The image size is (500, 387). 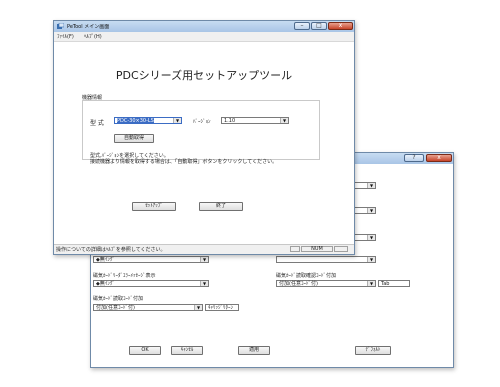 What do you see at coordinates (105, 260) in the screenshot?
I see `settings-combo-l1-value: ◆無ｲﾝｸﾞ` at bounding box center [105, 260].